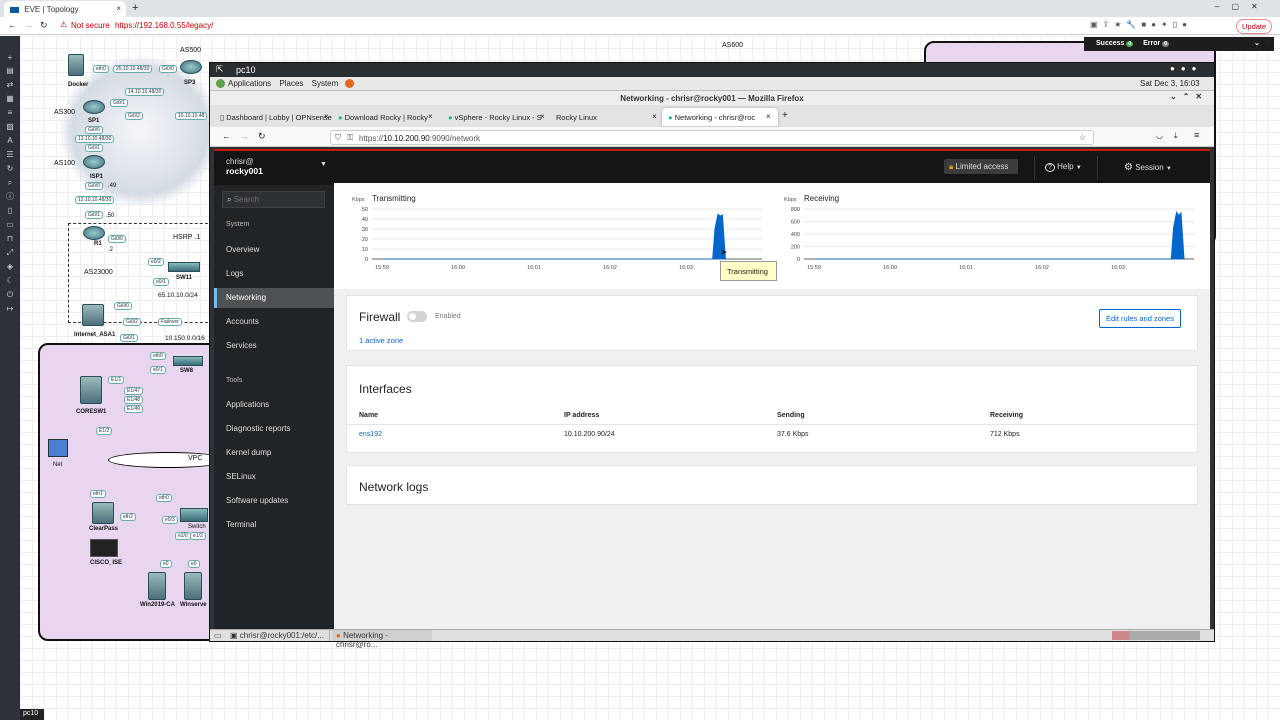 This screenshot has height=720, width=1280. I want to click on docker-node, so click(76, 65).